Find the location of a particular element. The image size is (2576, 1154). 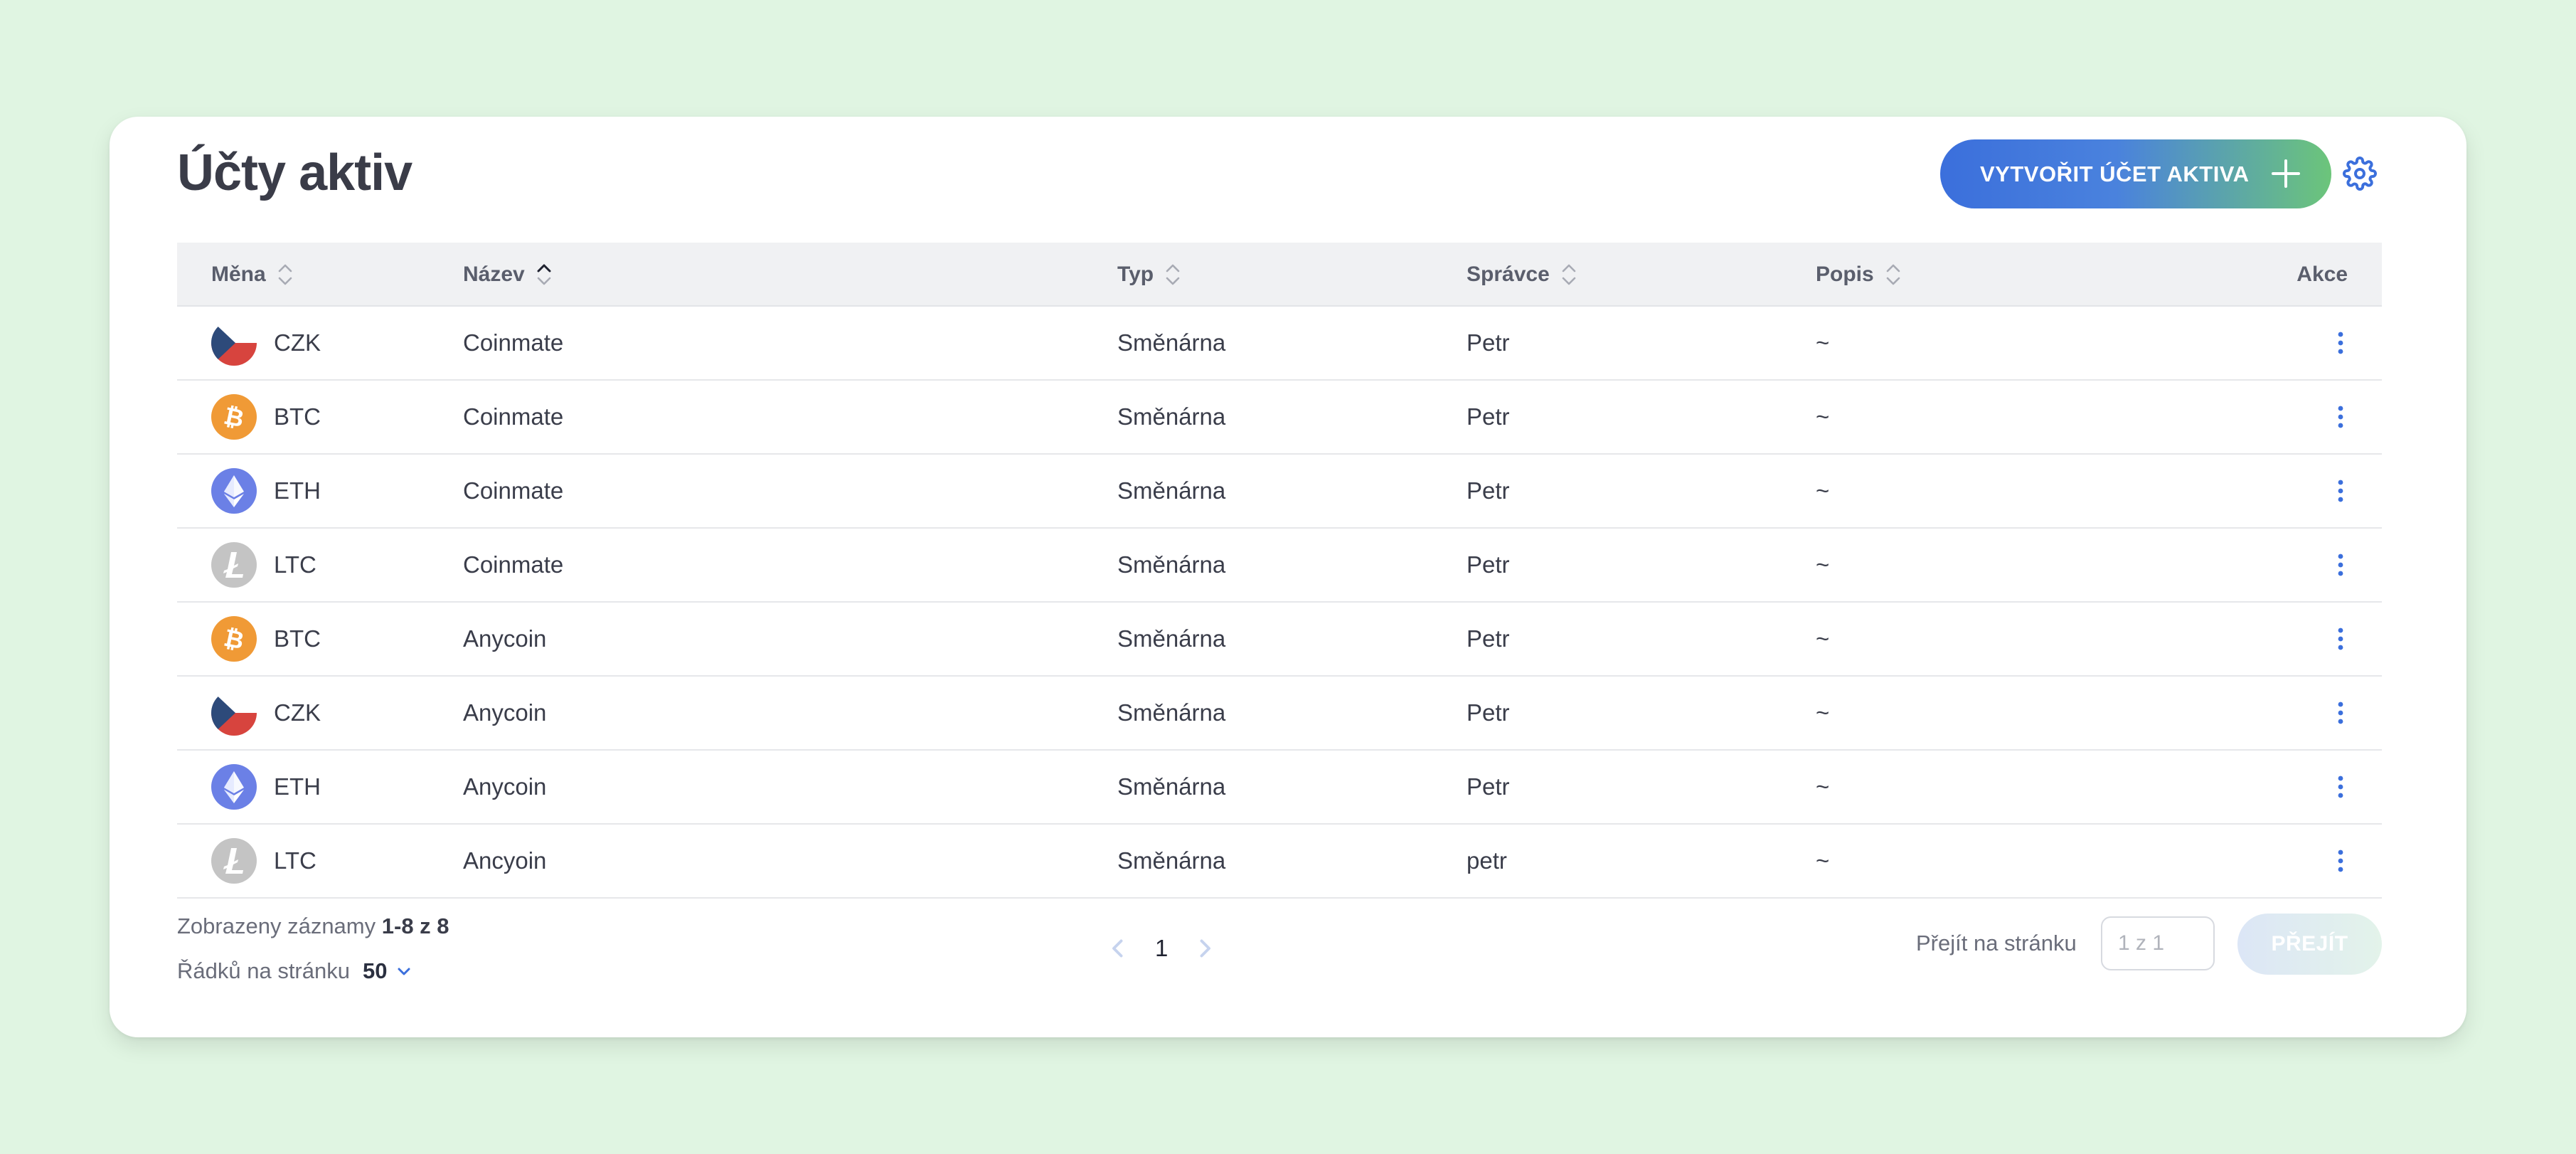

column-header-description: Popis is located at coordinates (1859, 275).